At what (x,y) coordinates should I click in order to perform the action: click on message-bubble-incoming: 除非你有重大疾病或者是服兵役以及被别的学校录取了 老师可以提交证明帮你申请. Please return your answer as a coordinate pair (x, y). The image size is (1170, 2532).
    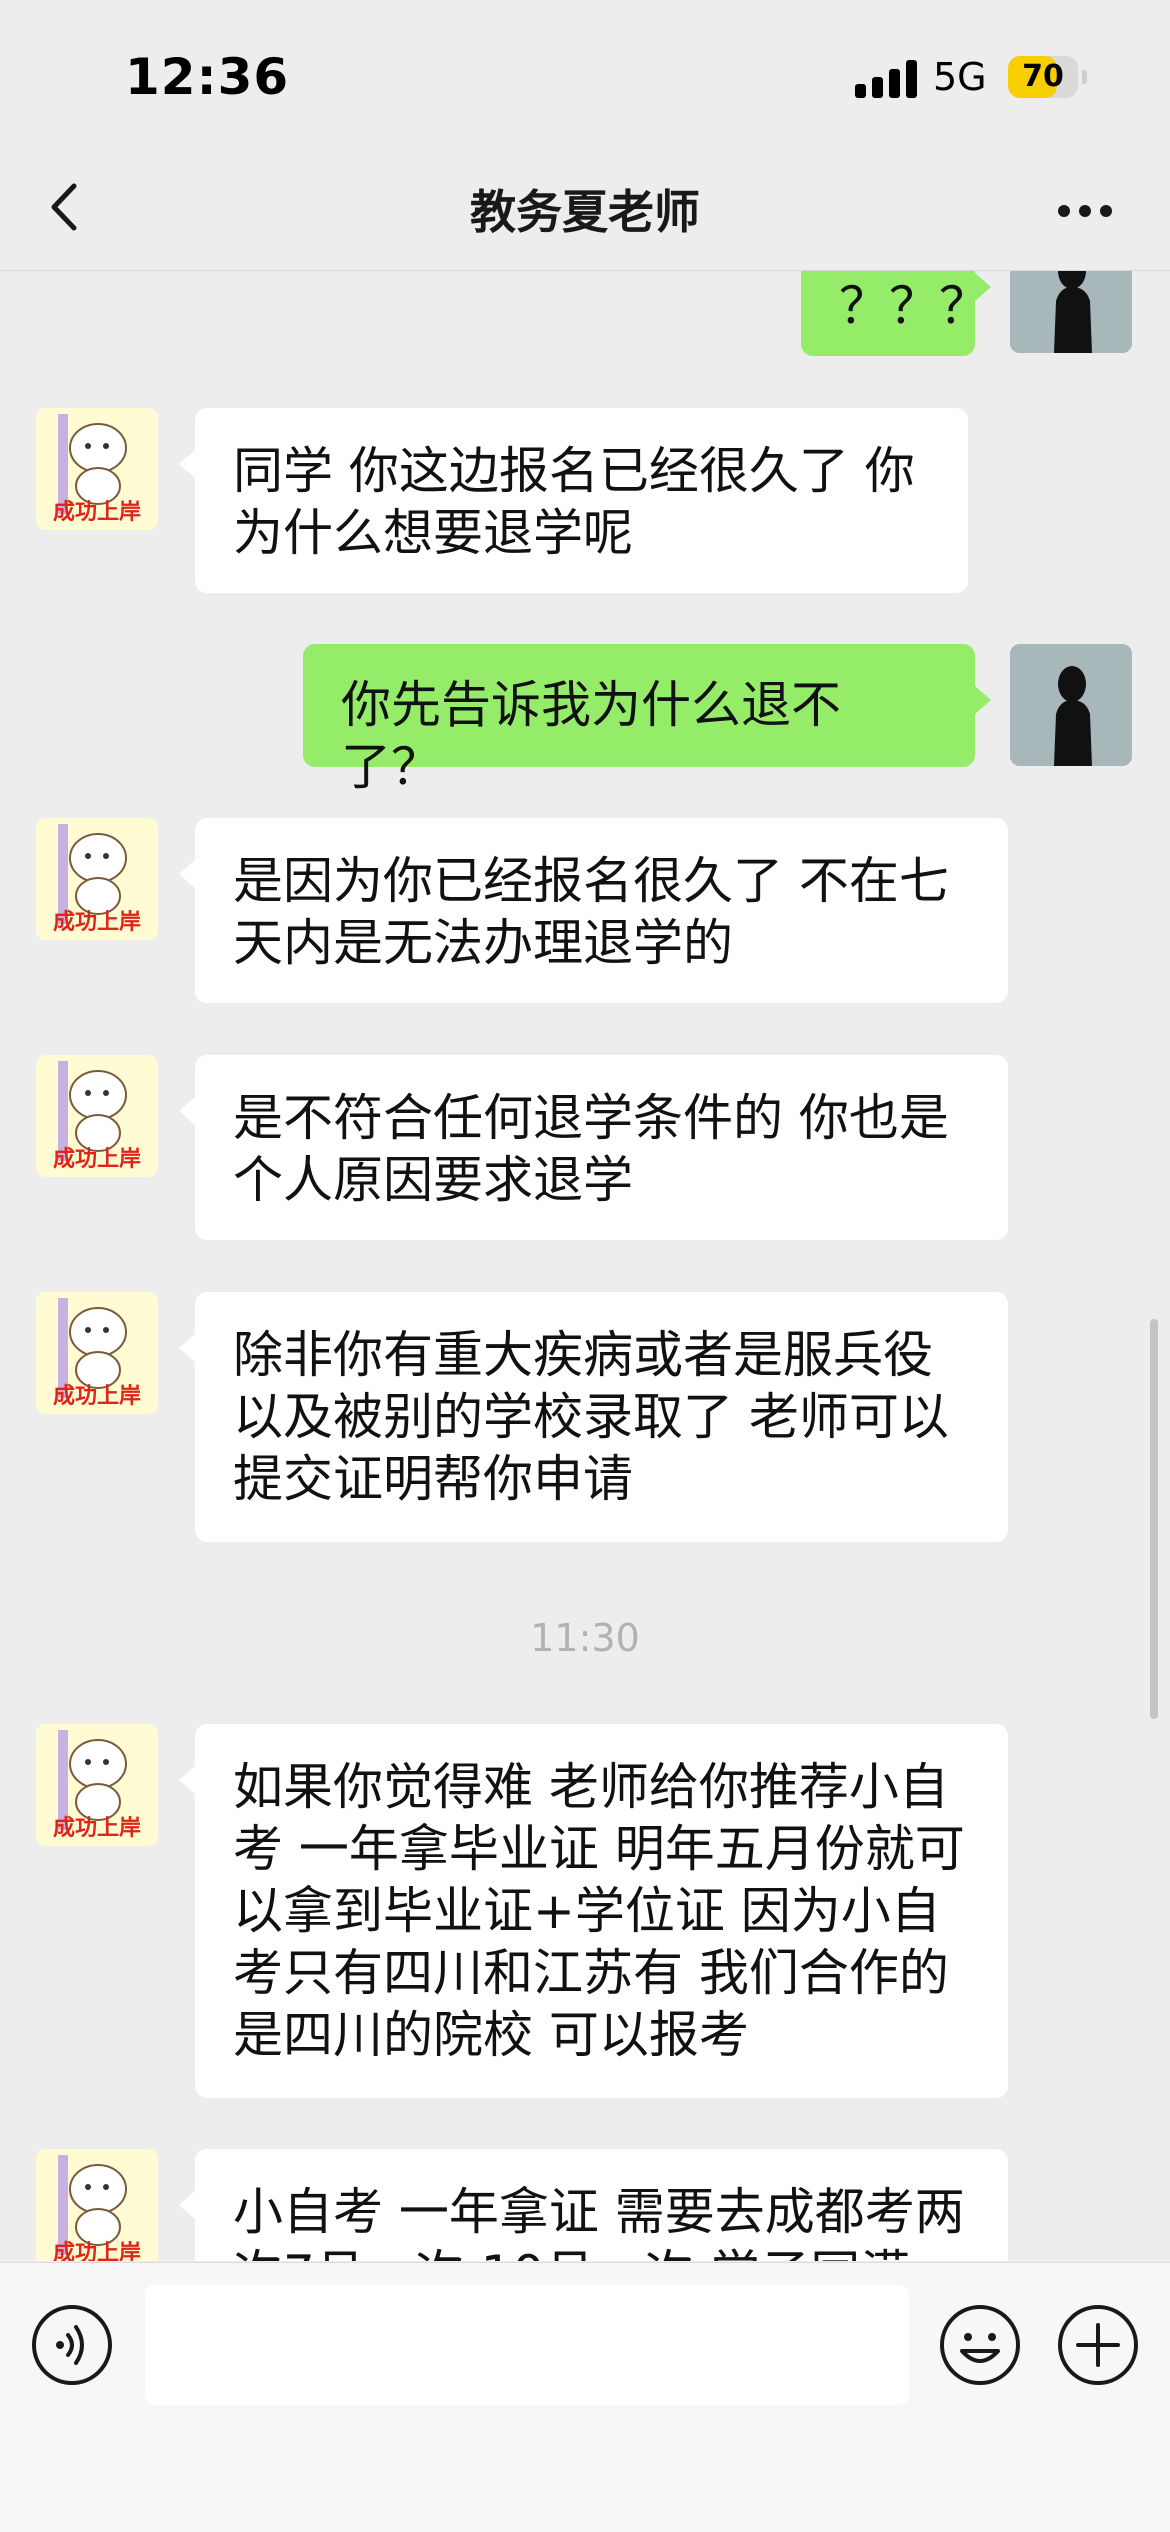
    Looking at the image, I should click on (593, 1417).